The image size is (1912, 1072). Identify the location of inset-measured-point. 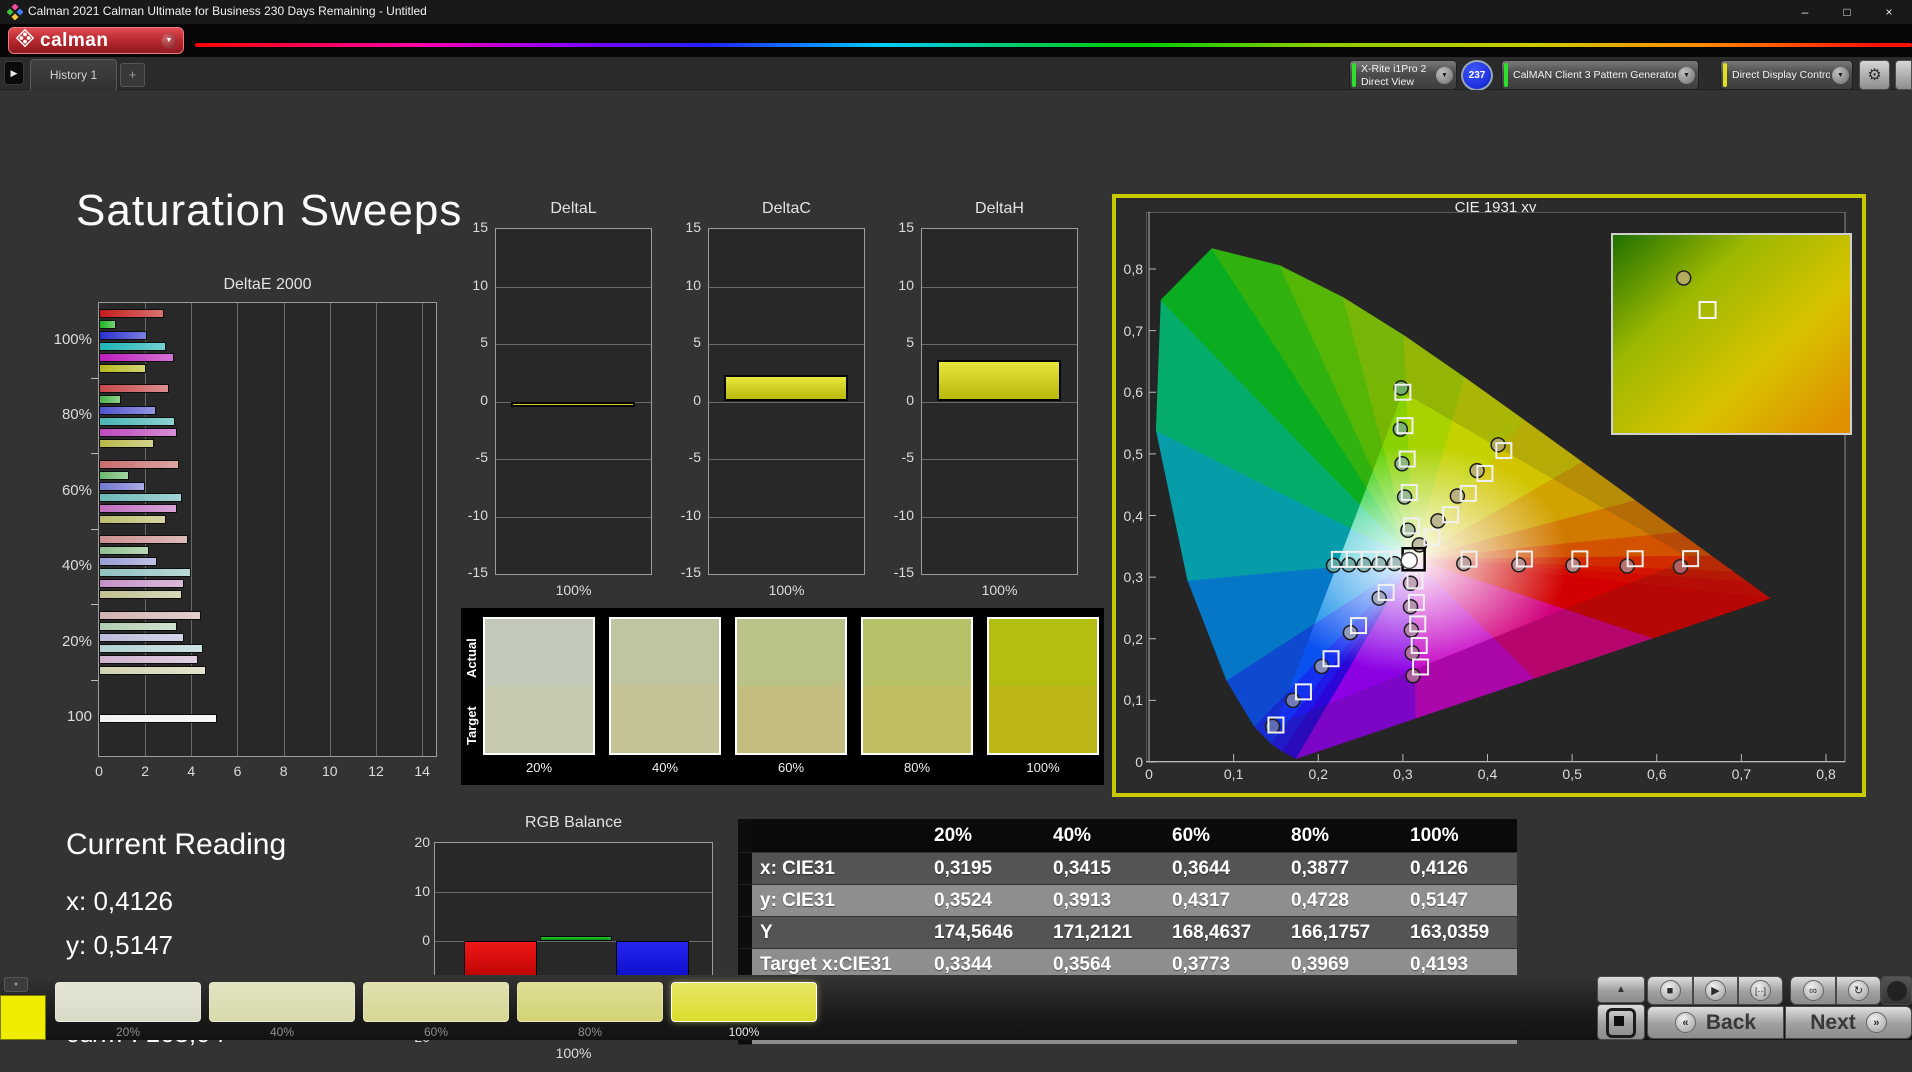
(1683, 278).